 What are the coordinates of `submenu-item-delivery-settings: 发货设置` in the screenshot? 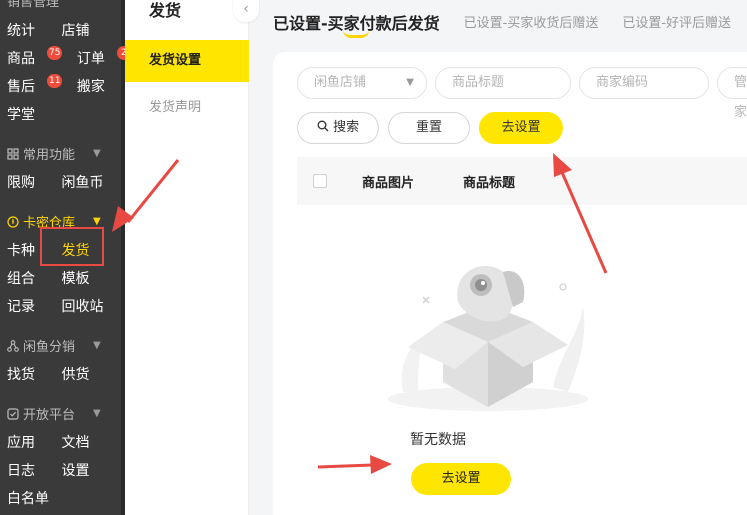 It's located at (187, 61).